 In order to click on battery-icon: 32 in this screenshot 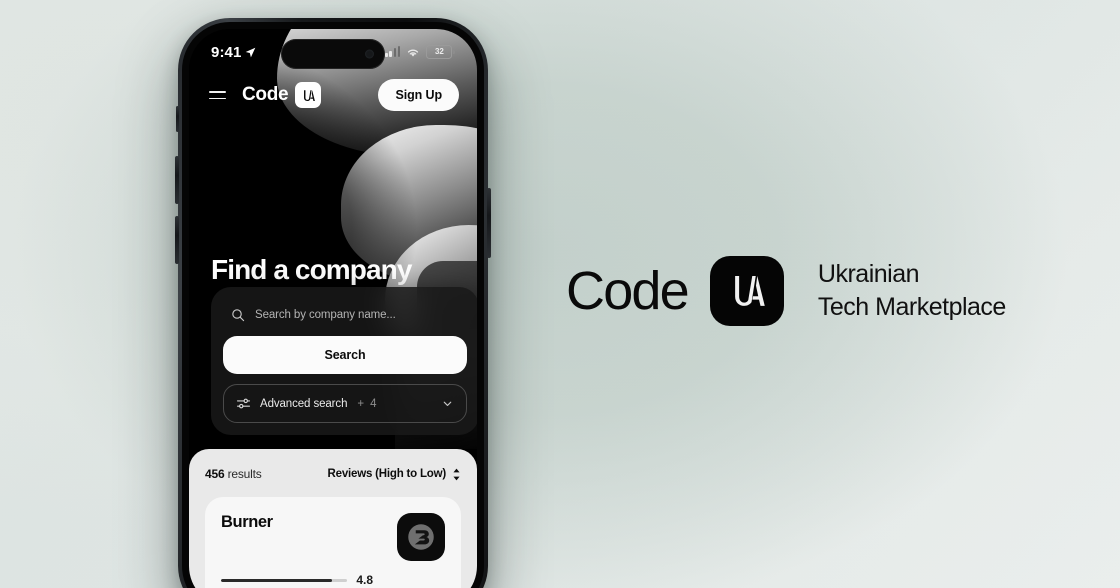, I will do `click(440, 52)`.